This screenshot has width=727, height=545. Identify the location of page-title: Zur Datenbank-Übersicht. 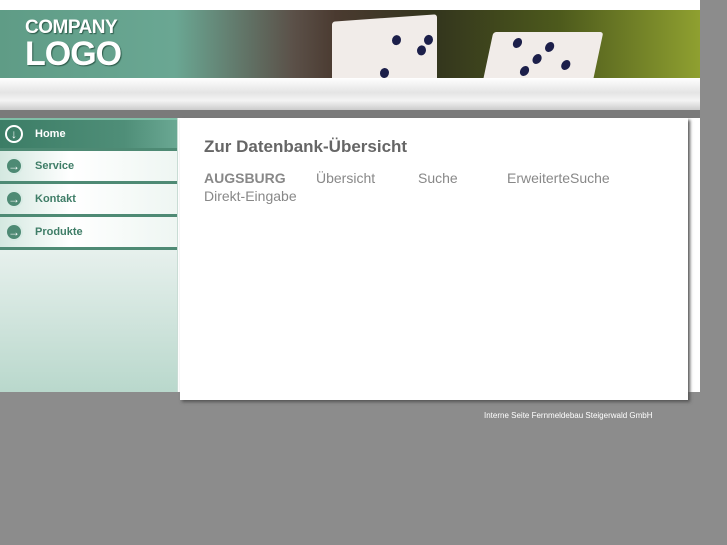
(306, 146).